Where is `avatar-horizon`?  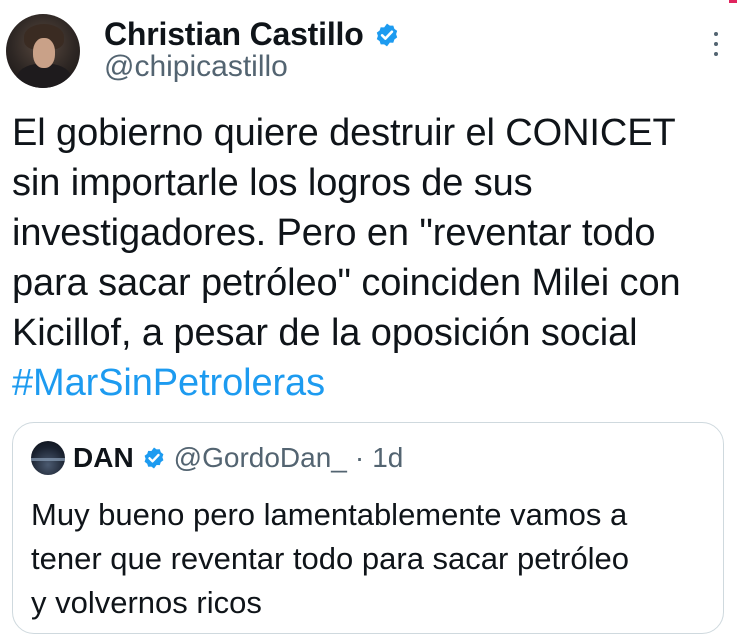 avatar-horizon is located at coordinates (48, 459).